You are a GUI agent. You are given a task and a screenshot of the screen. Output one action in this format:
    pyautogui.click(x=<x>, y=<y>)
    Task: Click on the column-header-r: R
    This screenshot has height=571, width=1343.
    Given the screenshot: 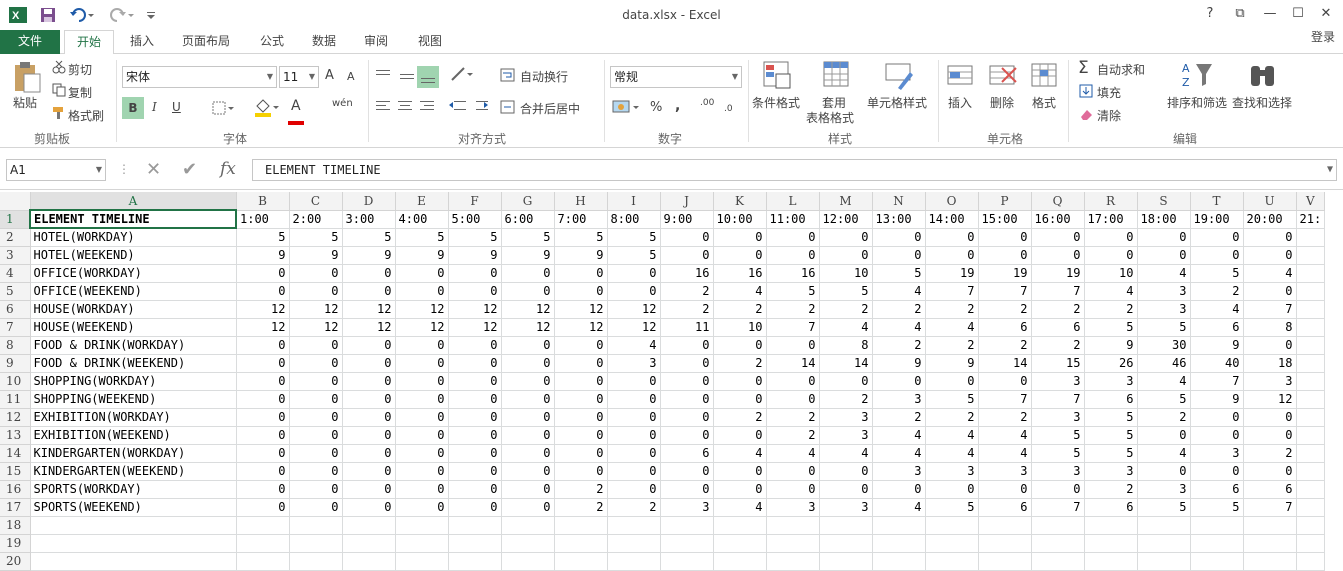 What is the action you would take?
    pyautogui.click(x=1111, y=201)
    